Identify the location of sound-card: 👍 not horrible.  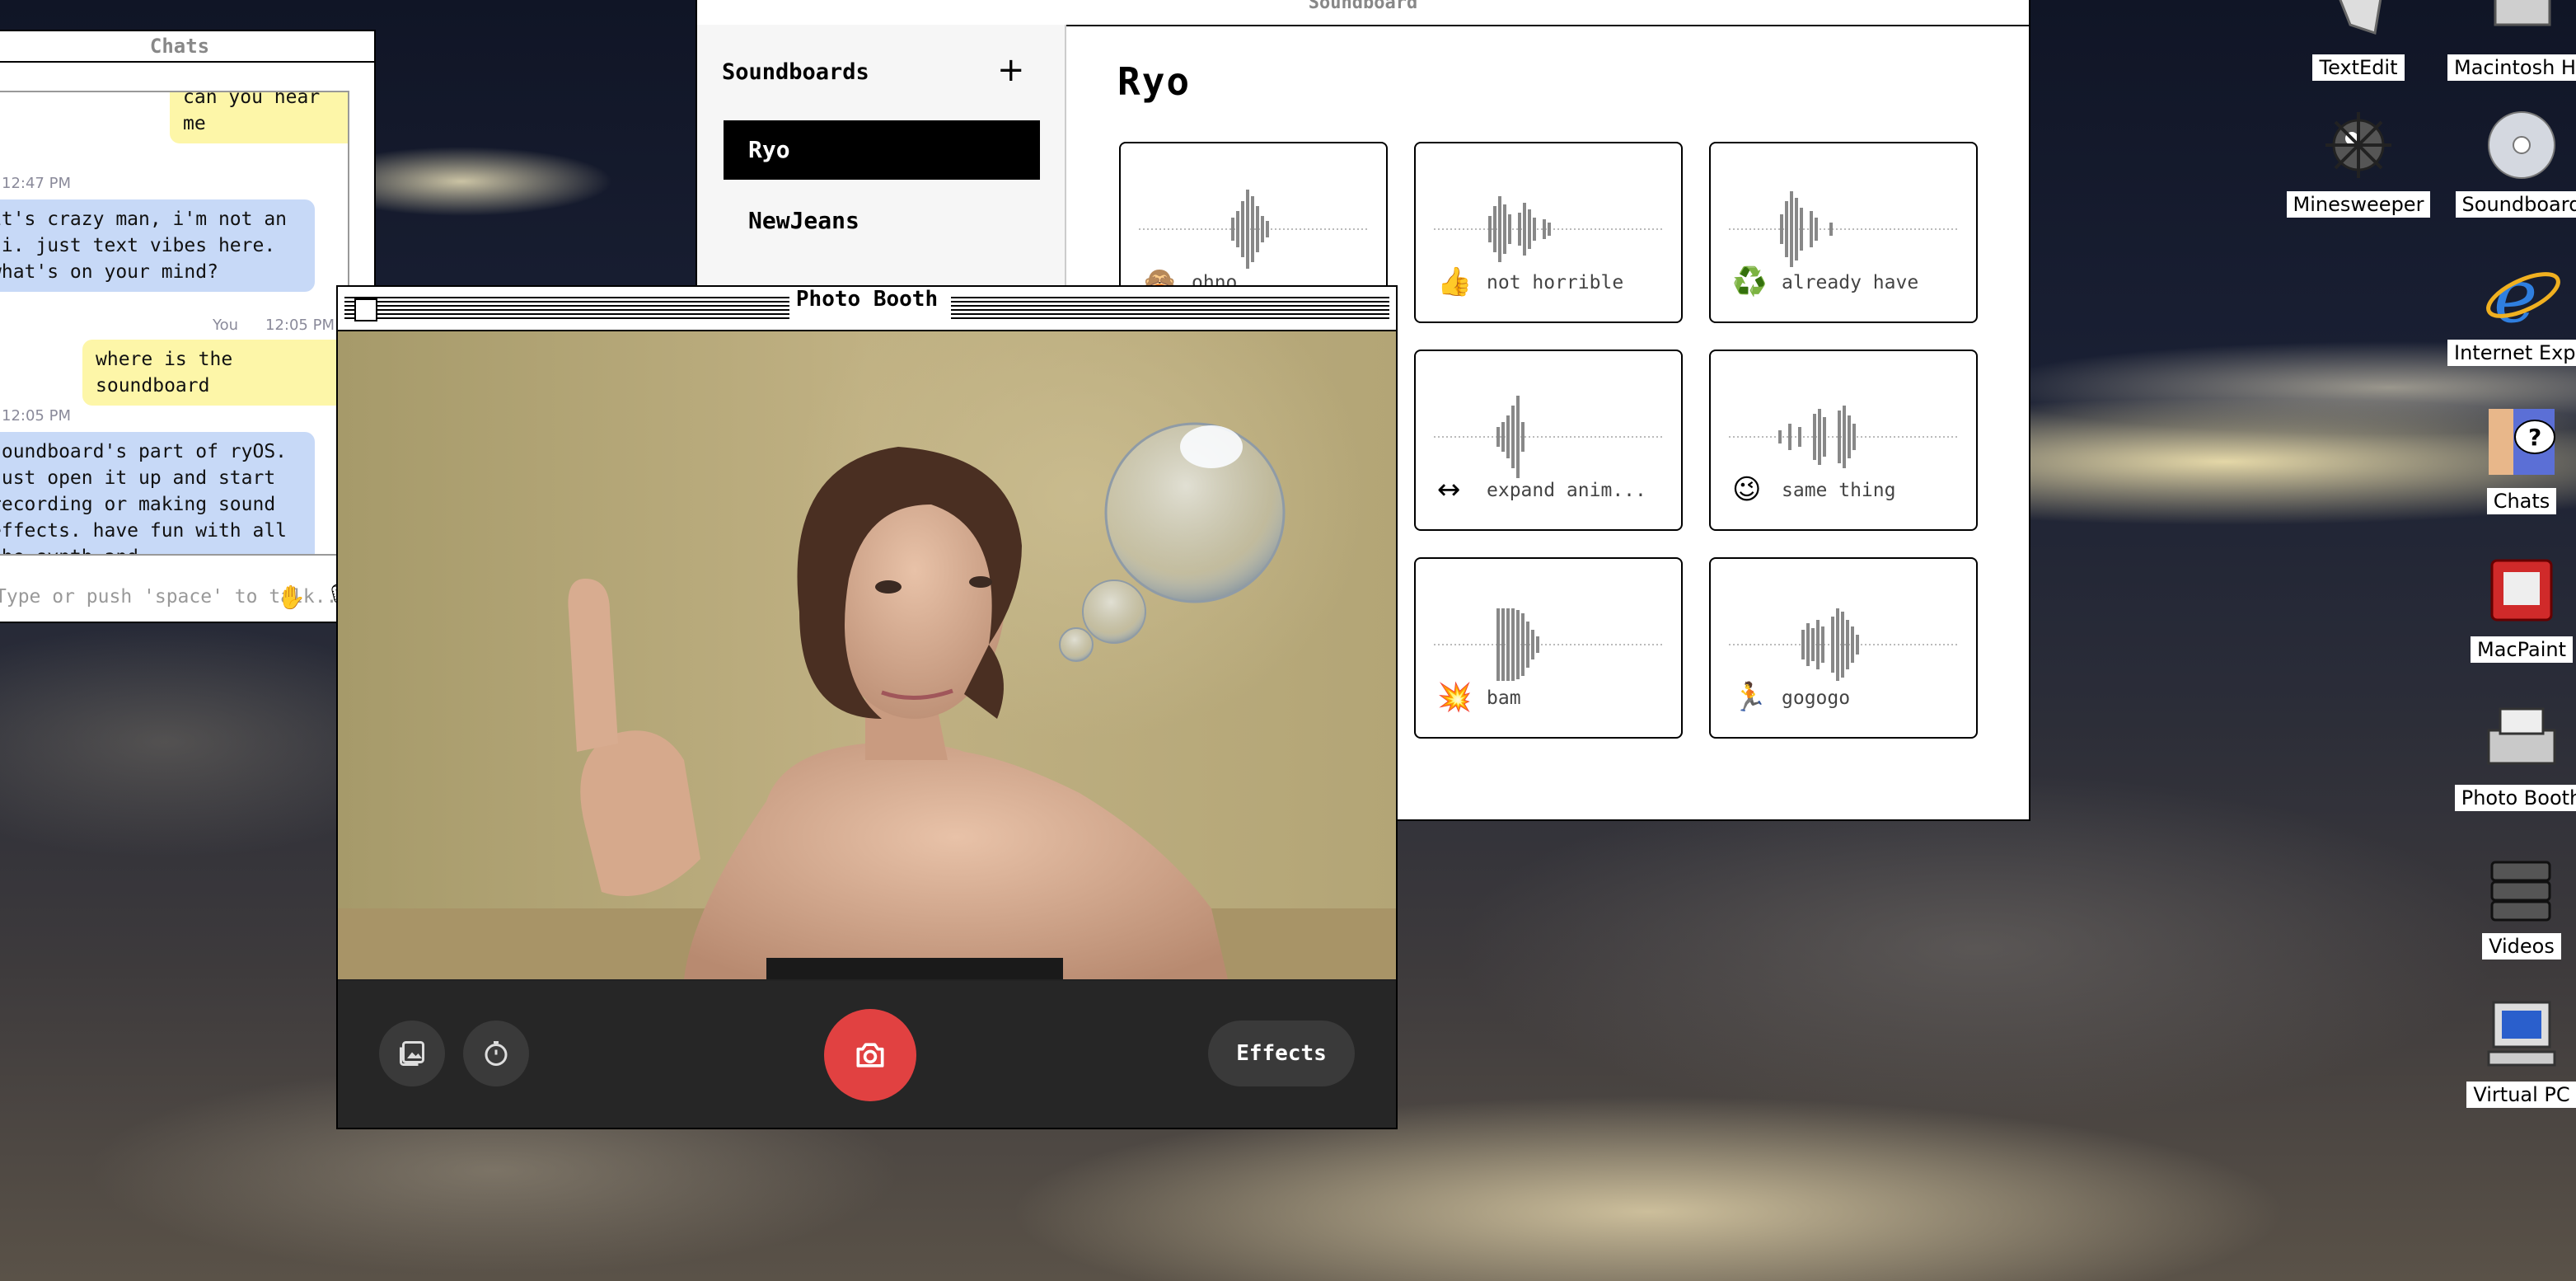
(1548, 232).